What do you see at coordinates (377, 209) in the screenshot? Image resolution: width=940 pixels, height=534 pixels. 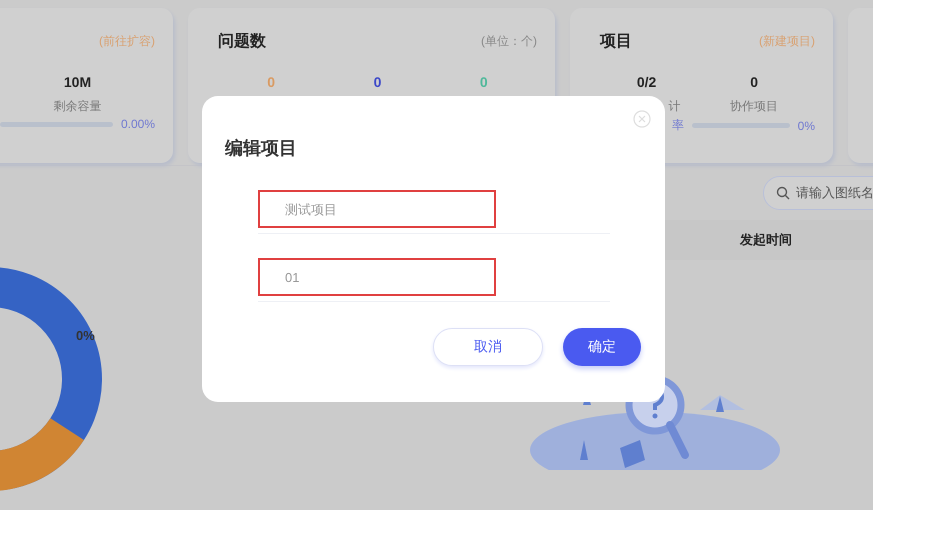 I see `input-field: 测试项目` at bounding box center [377, 209].